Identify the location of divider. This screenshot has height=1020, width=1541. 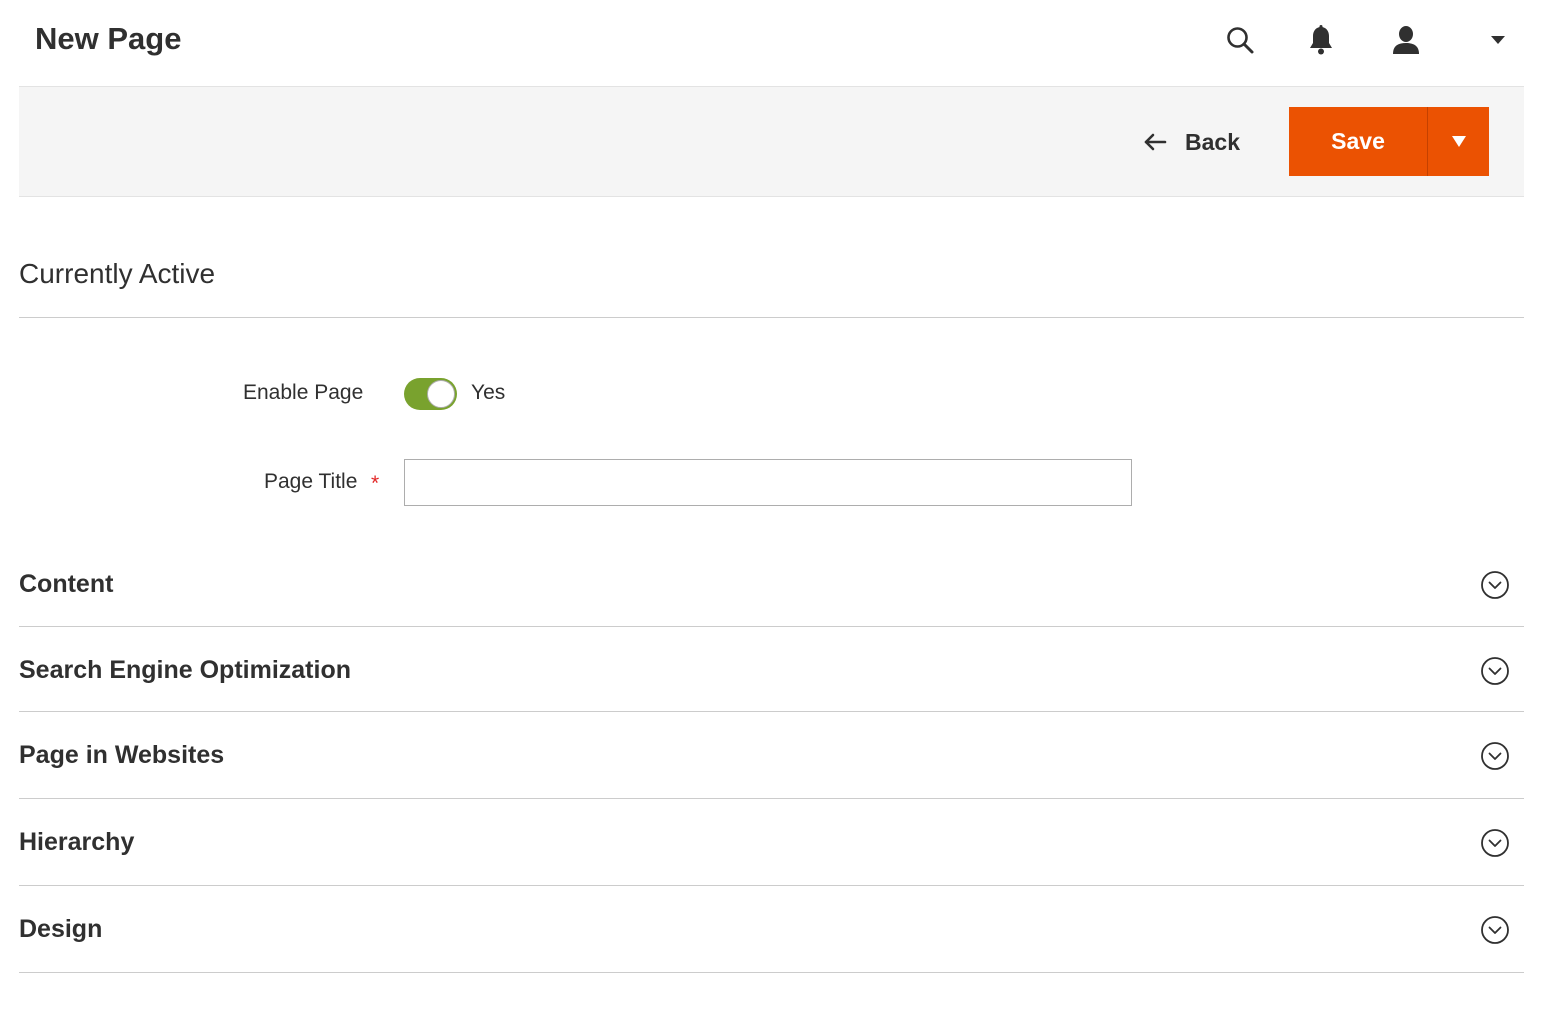
(771, 317).